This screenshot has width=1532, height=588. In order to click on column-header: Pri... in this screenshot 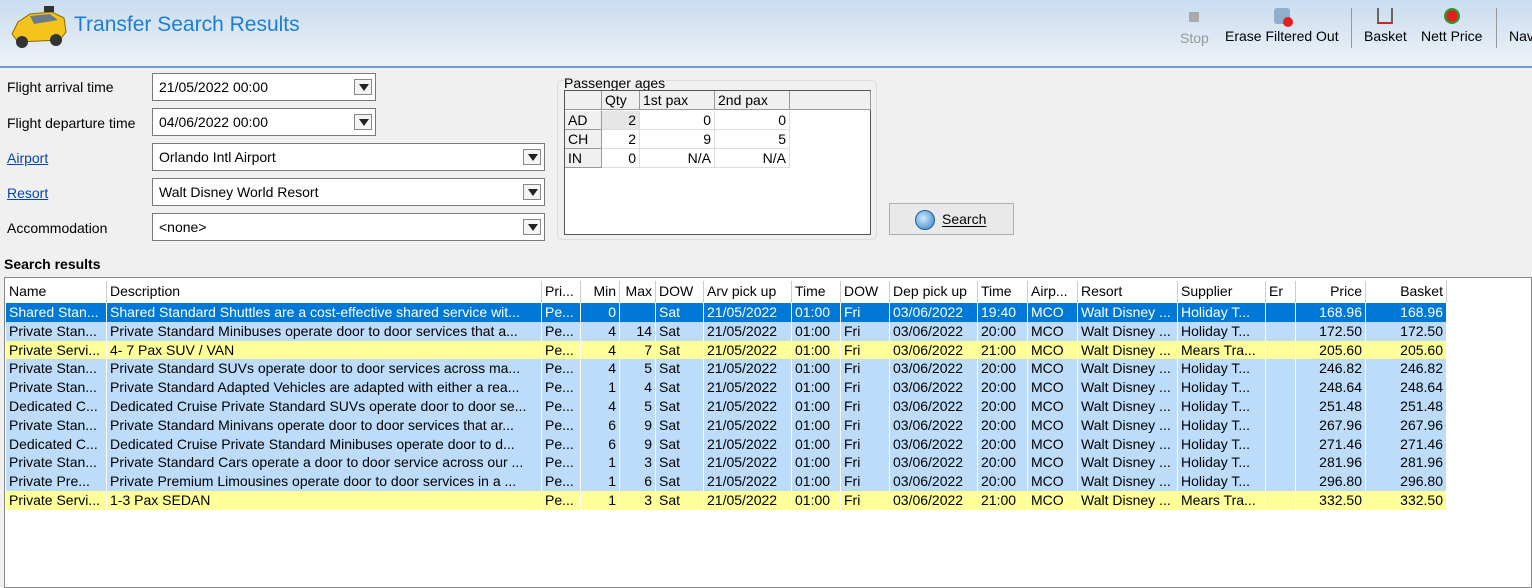, I will do `click(561, 291)`.